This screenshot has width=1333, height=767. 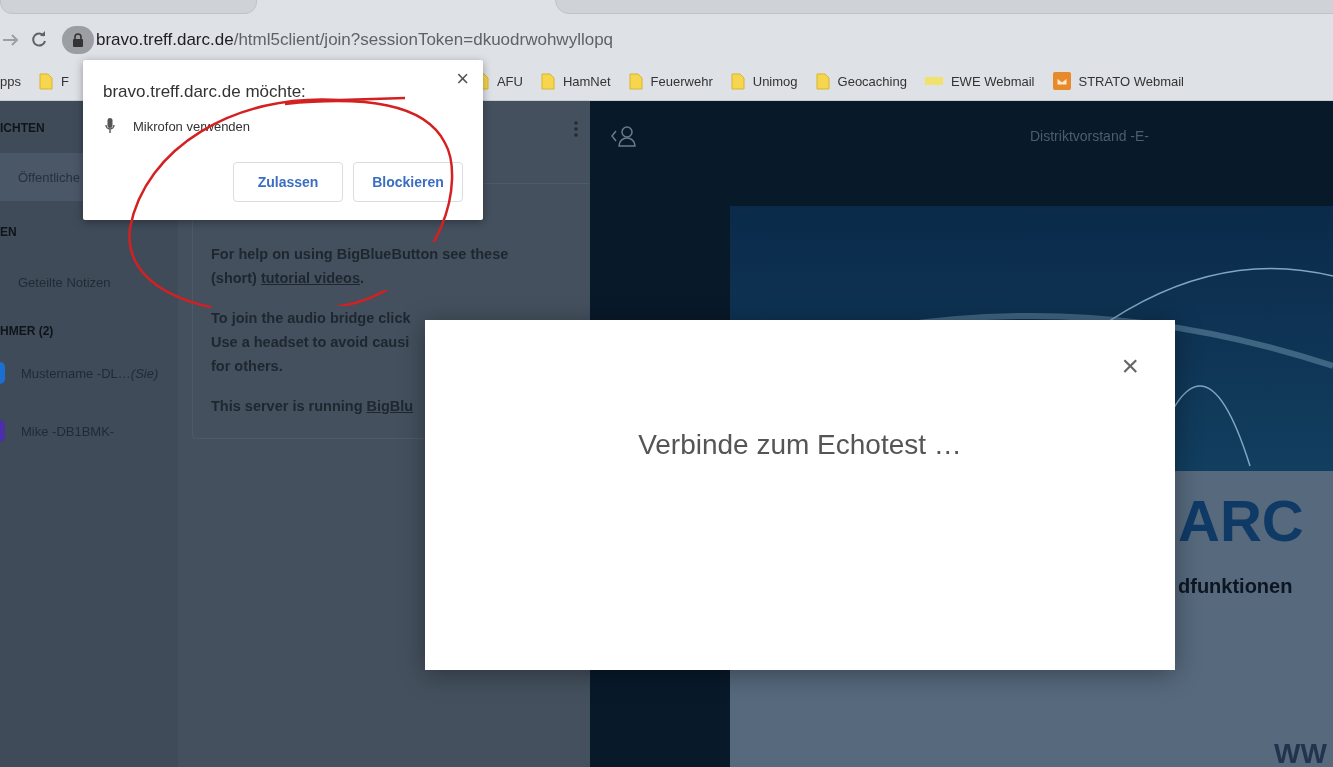 What do you see at coordinates (355, 40) in the screenshot?
I see `url-text: bravo.treff.darc.de/html5client/join?sessionToken=dkuodrwohwyllopq` at bounding box center [355, 40].